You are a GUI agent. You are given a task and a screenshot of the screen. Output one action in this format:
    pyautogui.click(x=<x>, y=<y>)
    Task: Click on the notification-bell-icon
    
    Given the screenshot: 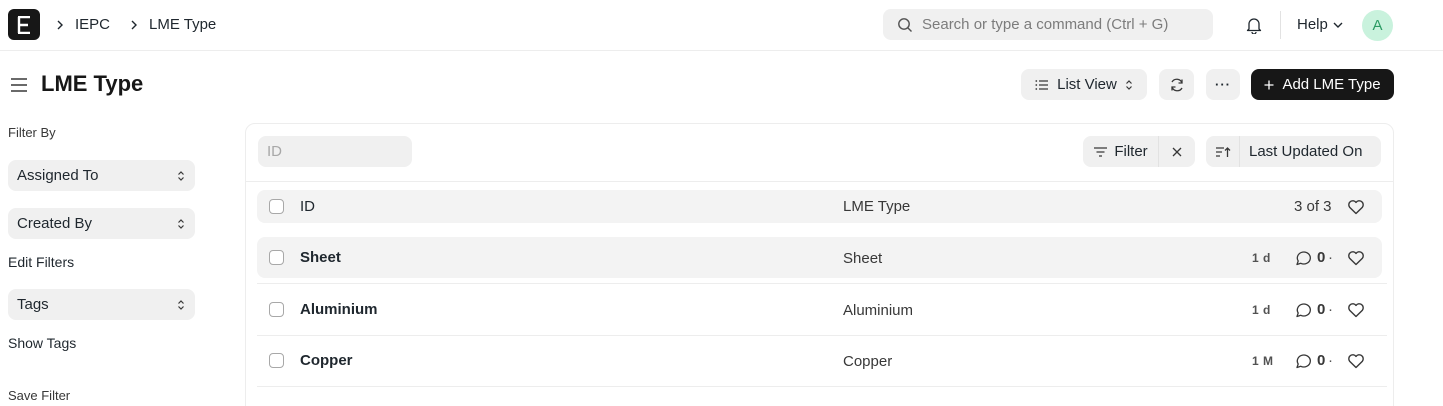 What is the action you would take?
    pyautogui.click(x=1254, y=25)
    